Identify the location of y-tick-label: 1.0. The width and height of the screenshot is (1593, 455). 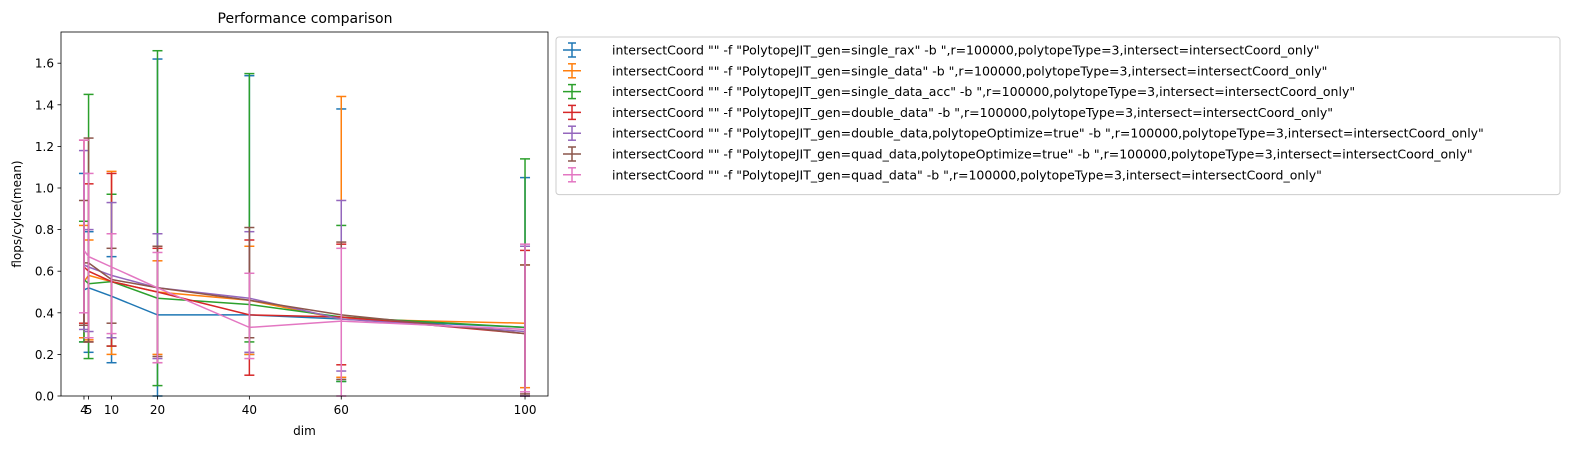
(44, 189).